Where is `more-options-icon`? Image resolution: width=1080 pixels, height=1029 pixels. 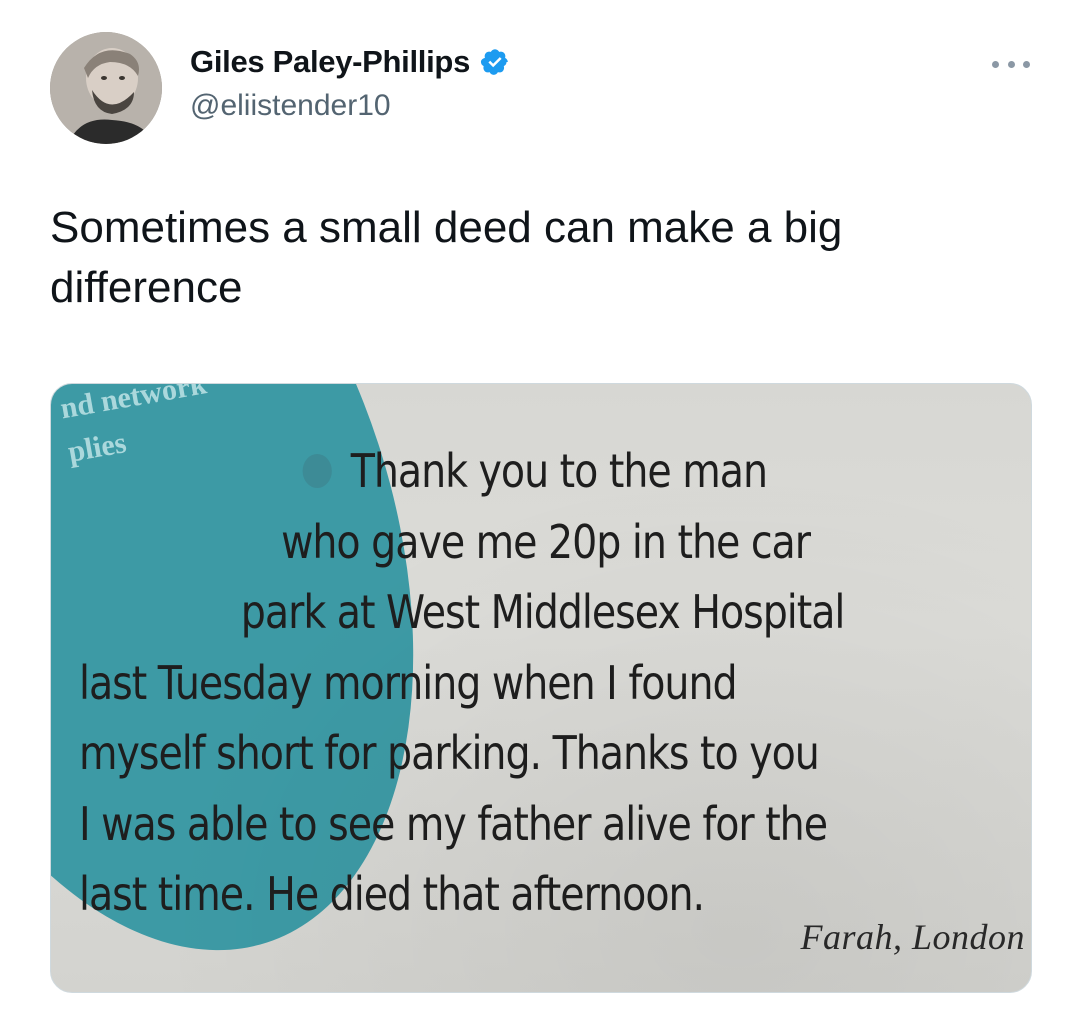 more-options-icon is located at coordinates (1011, 64).